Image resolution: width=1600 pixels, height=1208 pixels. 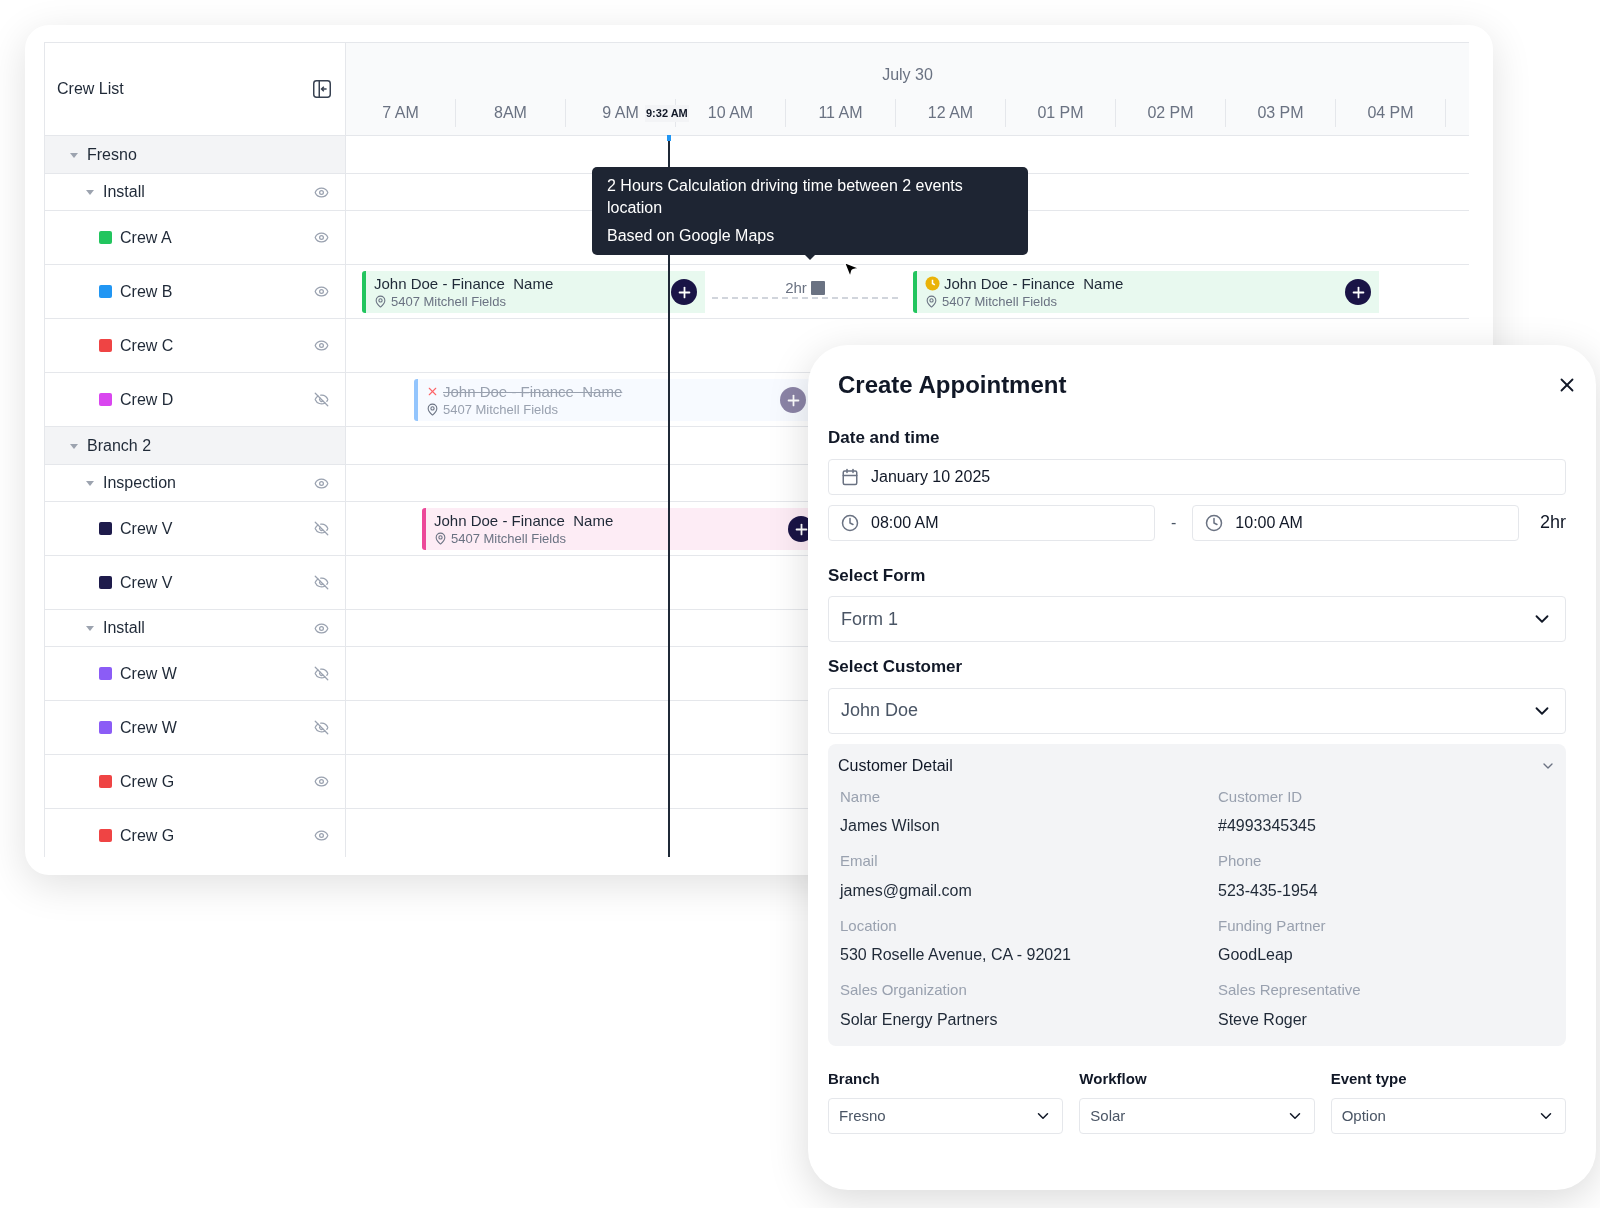 I want to click on crew-name: Crew D, so click(x=213, y=399).